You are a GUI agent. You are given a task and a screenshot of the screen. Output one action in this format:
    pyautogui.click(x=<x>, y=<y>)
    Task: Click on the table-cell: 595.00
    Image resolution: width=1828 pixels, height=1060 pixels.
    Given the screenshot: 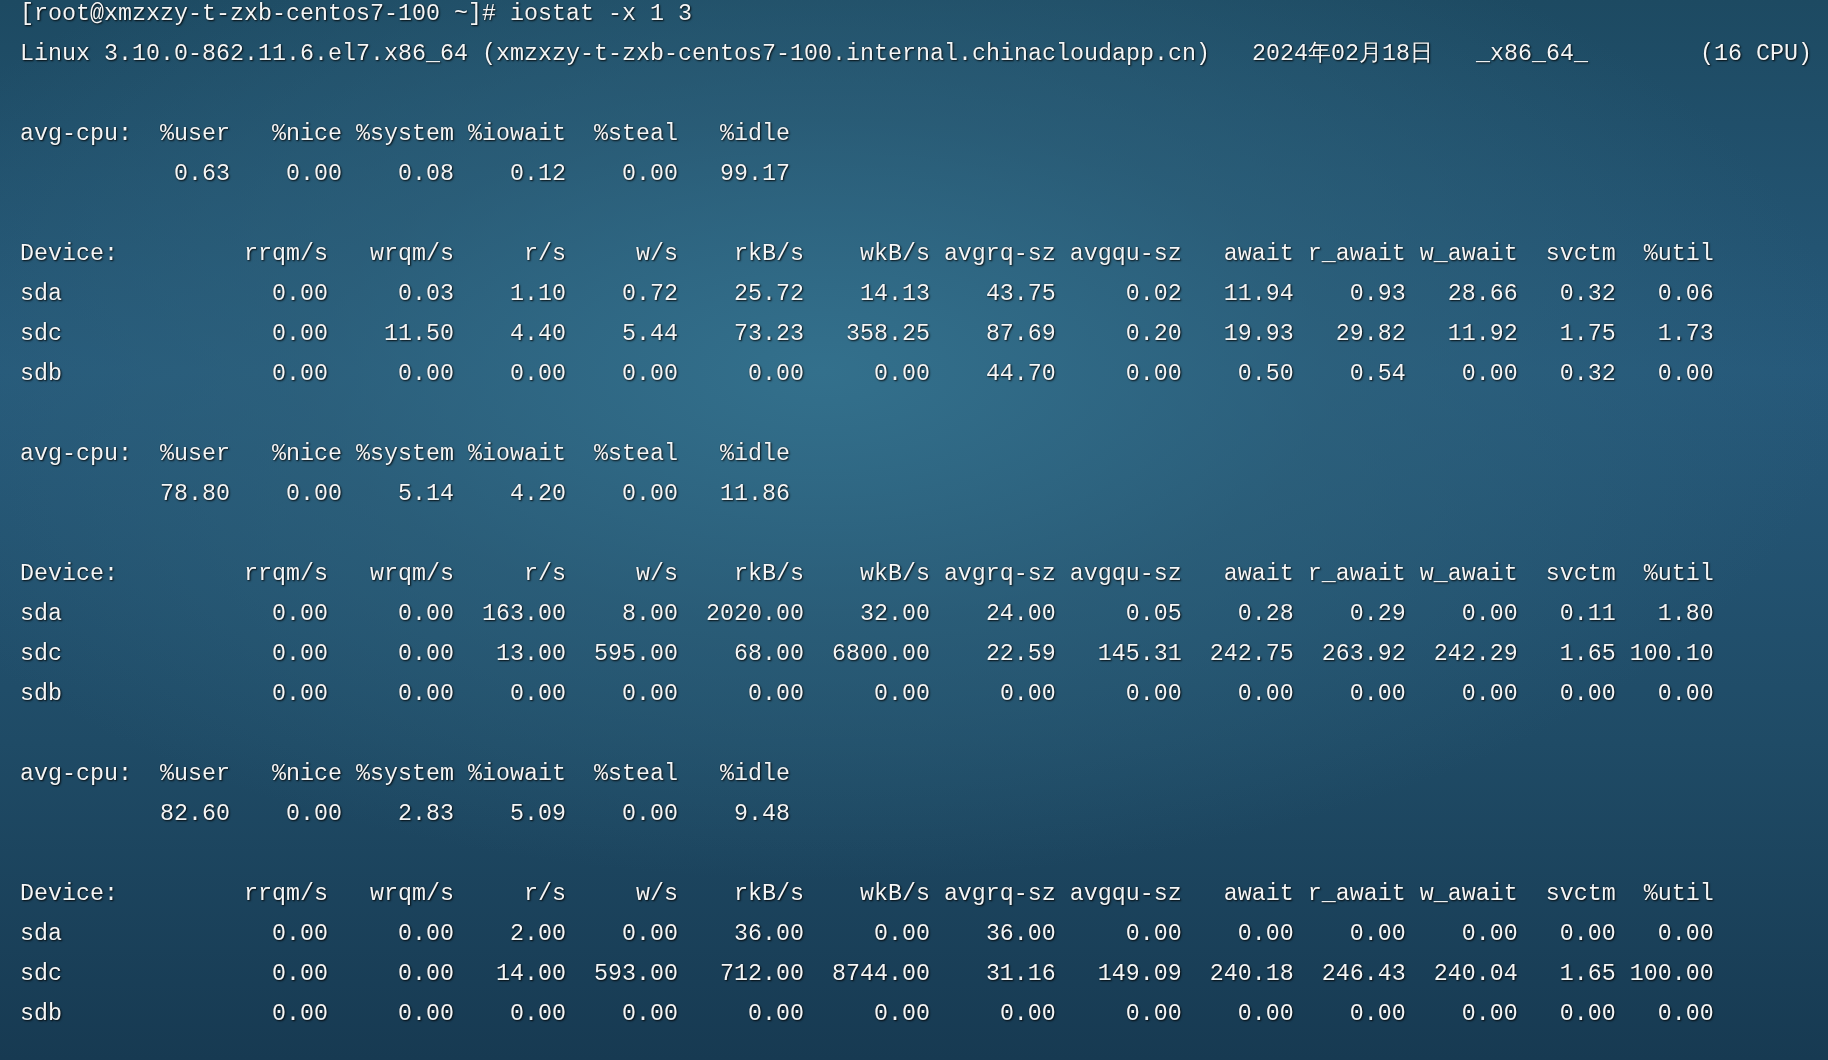 What is the action you would take?
    pyautogui.click(x=635, y=654)
    